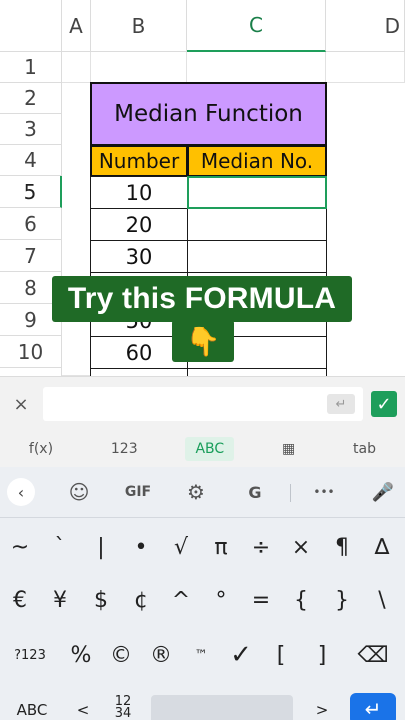 This screenshot has height=720, width=405. What do you see at coordinates (290, 493) in the screenshot?
I see `toolbar-divider` at bounding box center [290, 493].